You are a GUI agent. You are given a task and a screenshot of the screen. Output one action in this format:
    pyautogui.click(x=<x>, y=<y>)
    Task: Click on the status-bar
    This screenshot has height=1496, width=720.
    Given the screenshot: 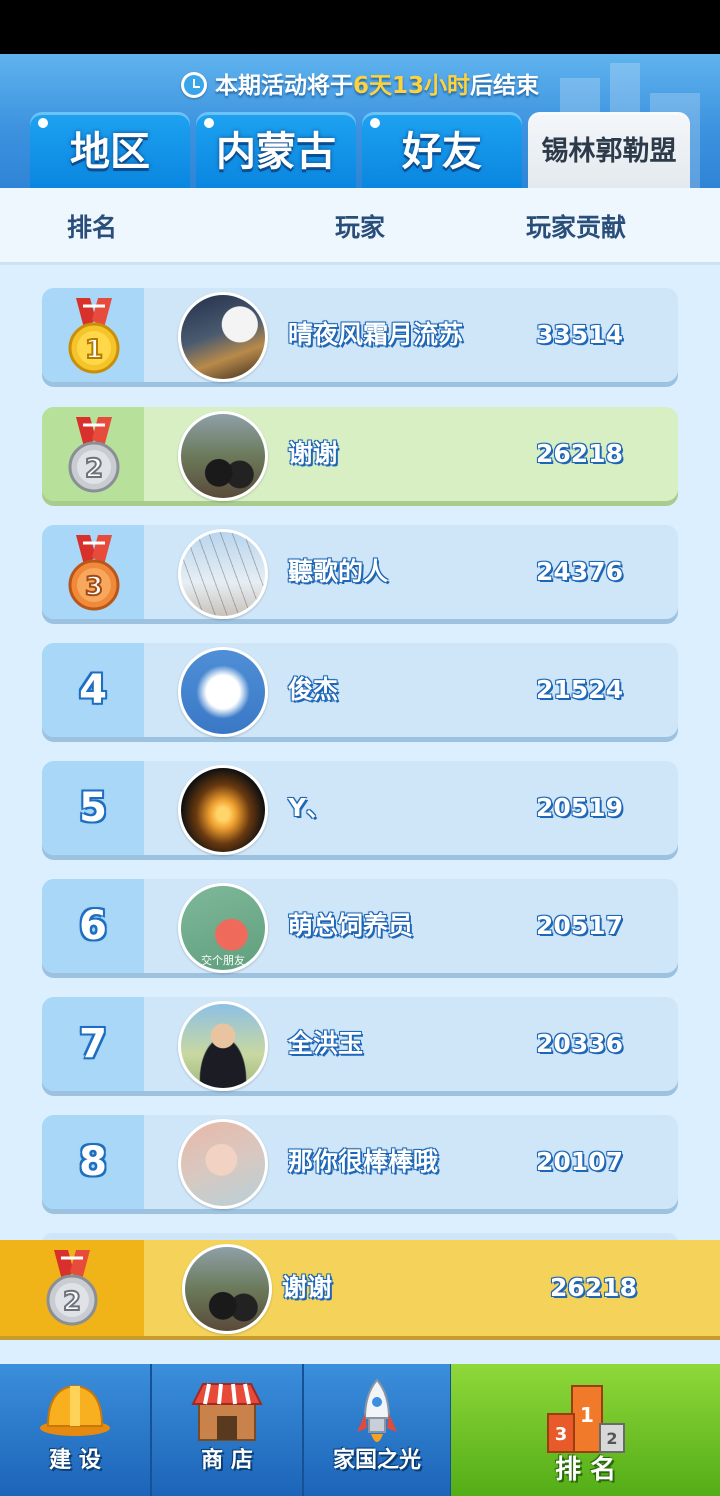 What is the action you would take?
    pyautogui.click(x=360, y=27)
    